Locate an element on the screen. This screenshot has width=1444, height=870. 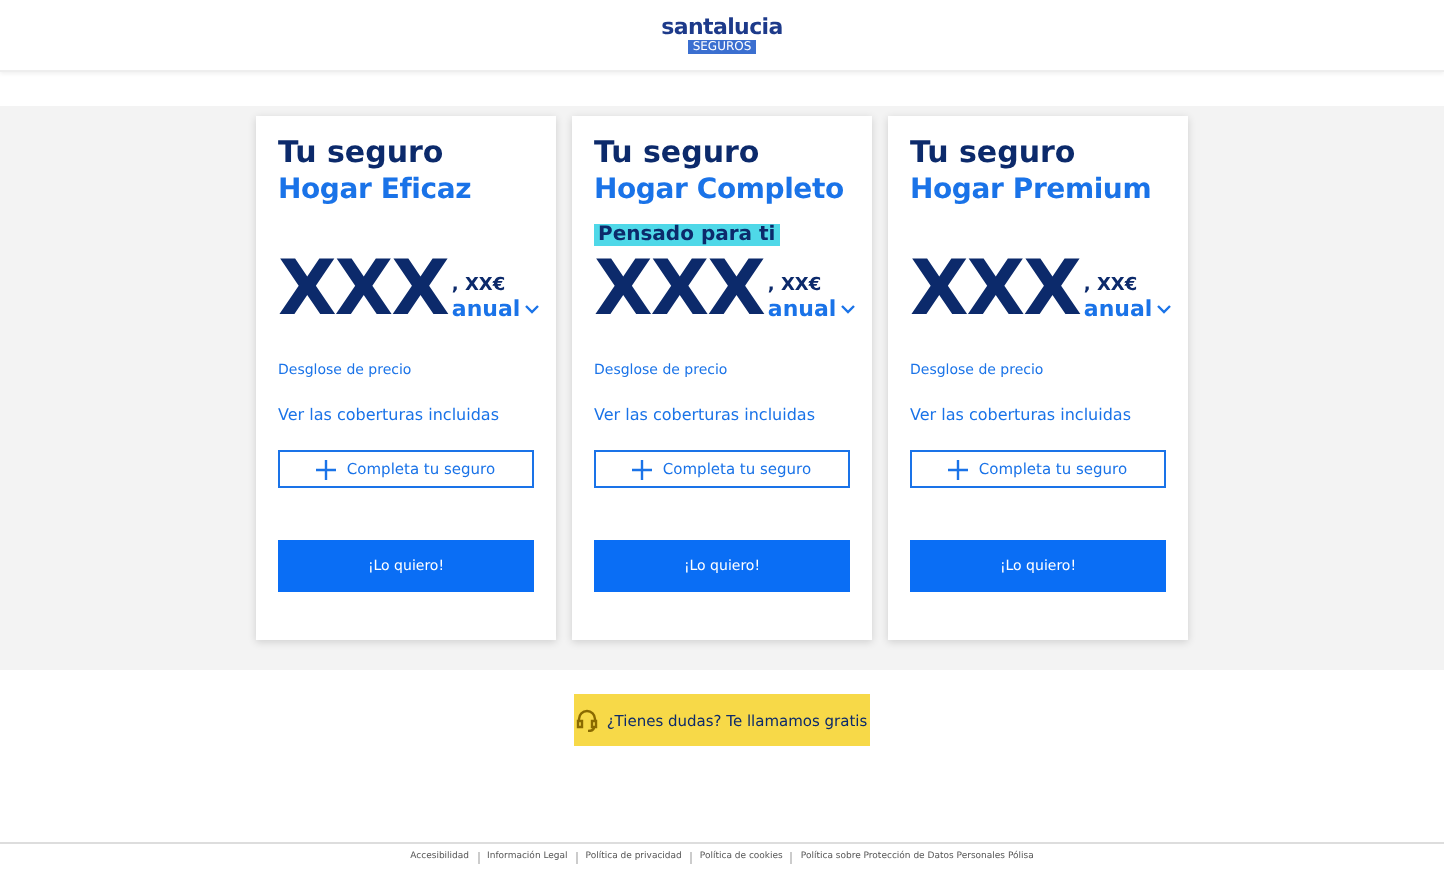
product-name: Hogar Completo is located at coordinates (720, 191).